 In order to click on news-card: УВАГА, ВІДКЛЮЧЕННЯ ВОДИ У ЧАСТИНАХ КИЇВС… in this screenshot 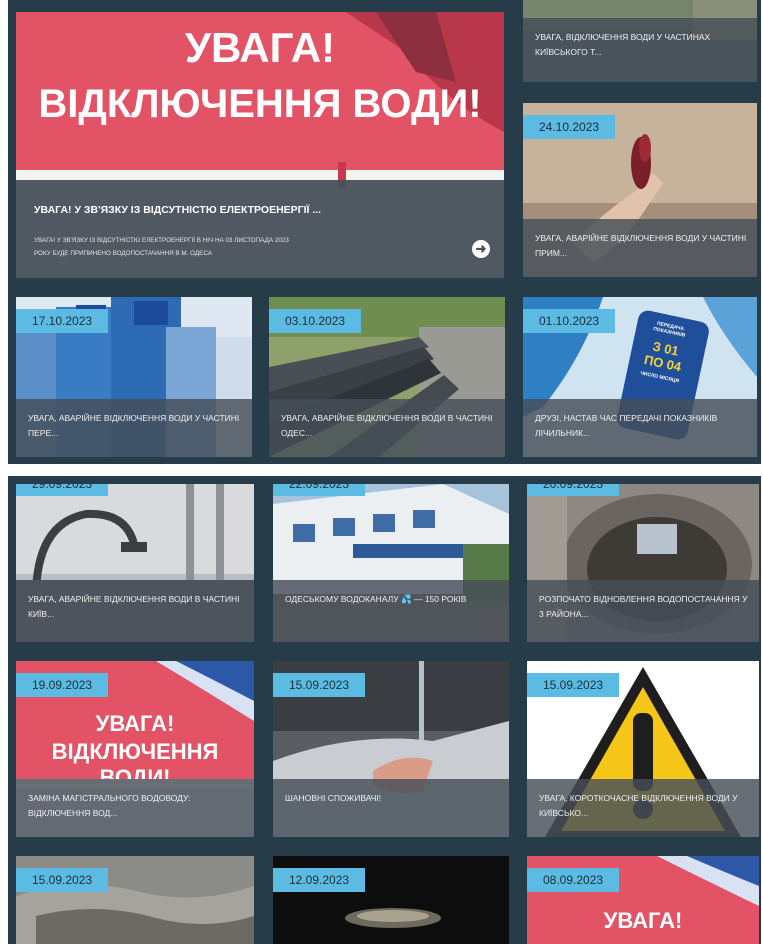, I will do `click(640, 41)`.